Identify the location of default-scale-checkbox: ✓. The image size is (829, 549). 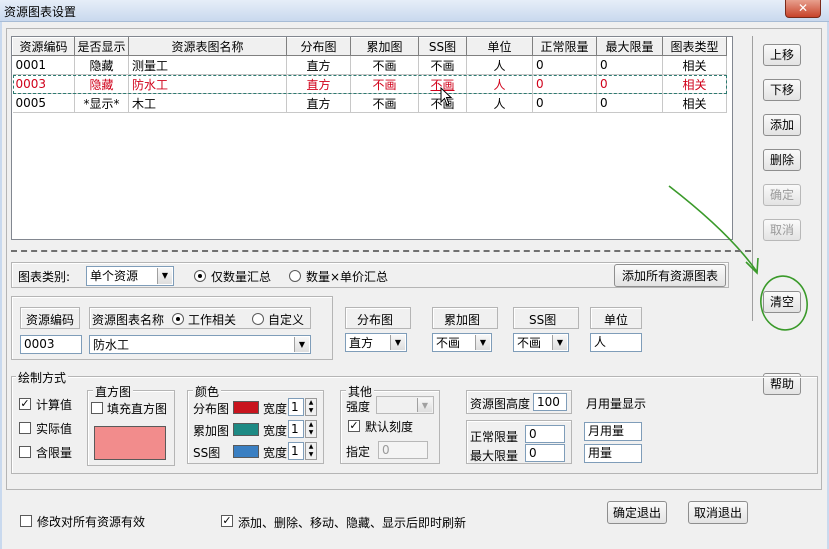
(354, 426).